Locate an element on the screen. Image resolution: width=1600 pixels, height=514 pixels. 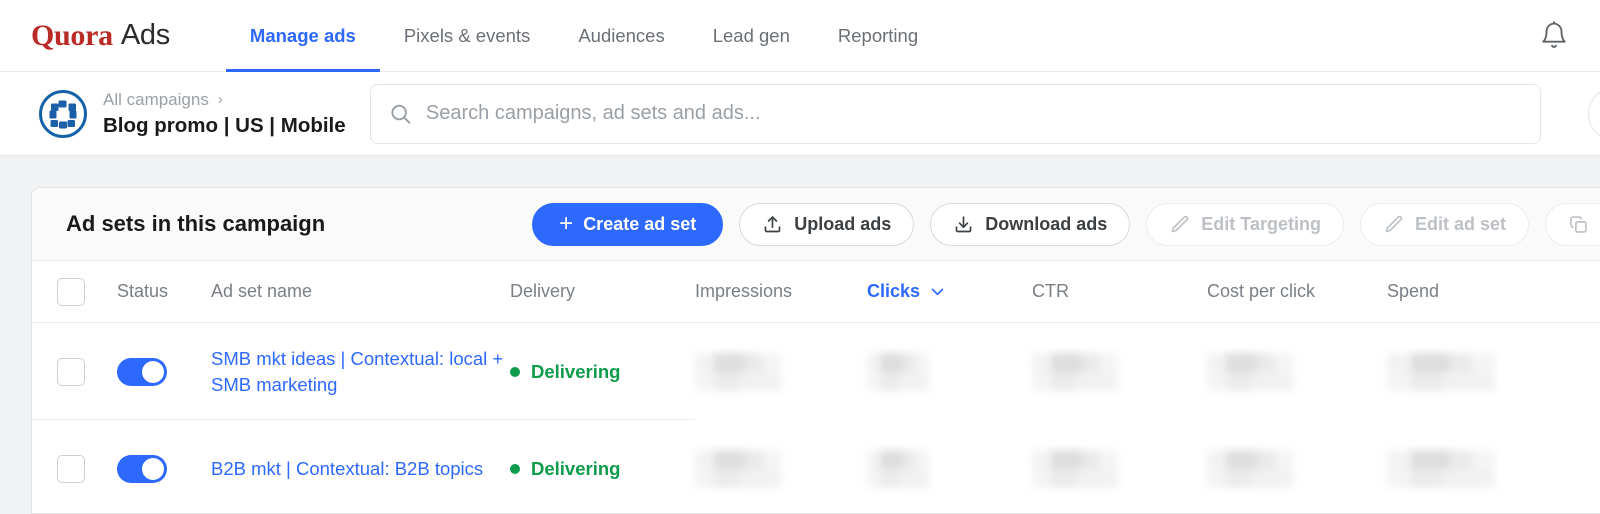
row-ad-set-name-cell: B2B mkt | Contextual: B2B topics is located at coordinates (360, 469).